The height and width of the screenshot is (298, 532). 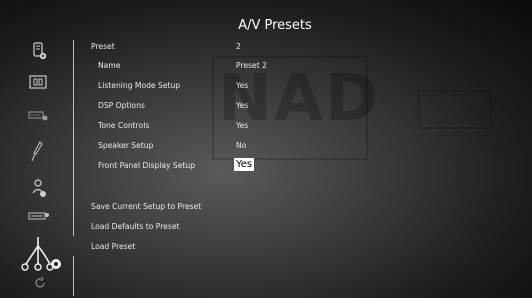 What do you see at coordinates (146, 165) in the screenshot?
I see `row-label-front-panel-display: Front Panel Display Setup` at bounding box center [146, 165].